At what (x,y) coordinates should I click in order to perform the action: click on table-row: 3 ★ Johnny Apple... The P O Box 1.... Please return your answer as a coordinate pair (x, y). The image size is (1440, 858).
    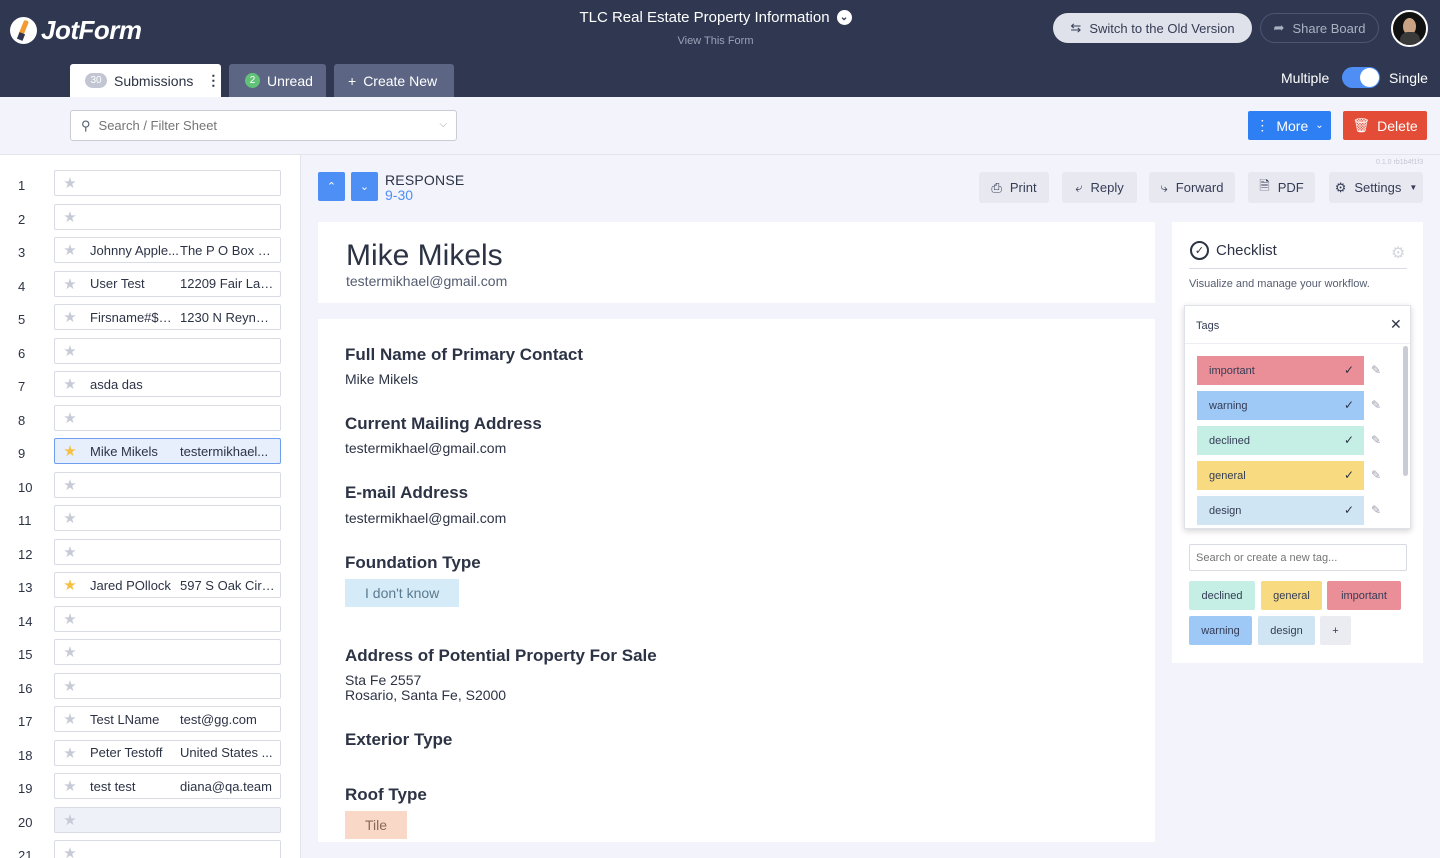
    Looking at the image, I should click on (150, 252).